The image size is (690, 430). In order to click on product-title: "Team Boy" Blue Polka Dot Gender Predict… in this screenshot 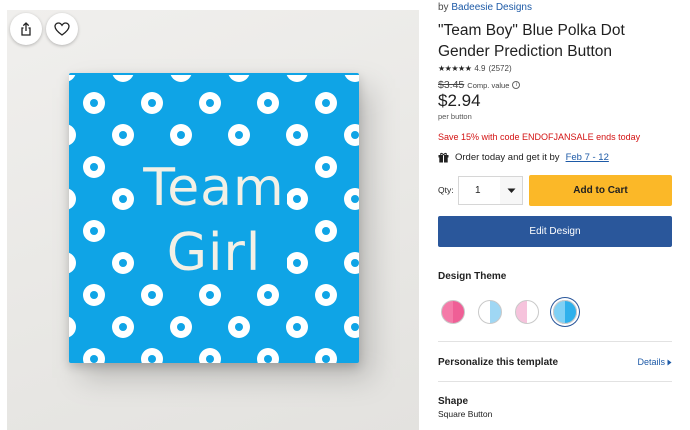, I will do `click(531, 41)`.